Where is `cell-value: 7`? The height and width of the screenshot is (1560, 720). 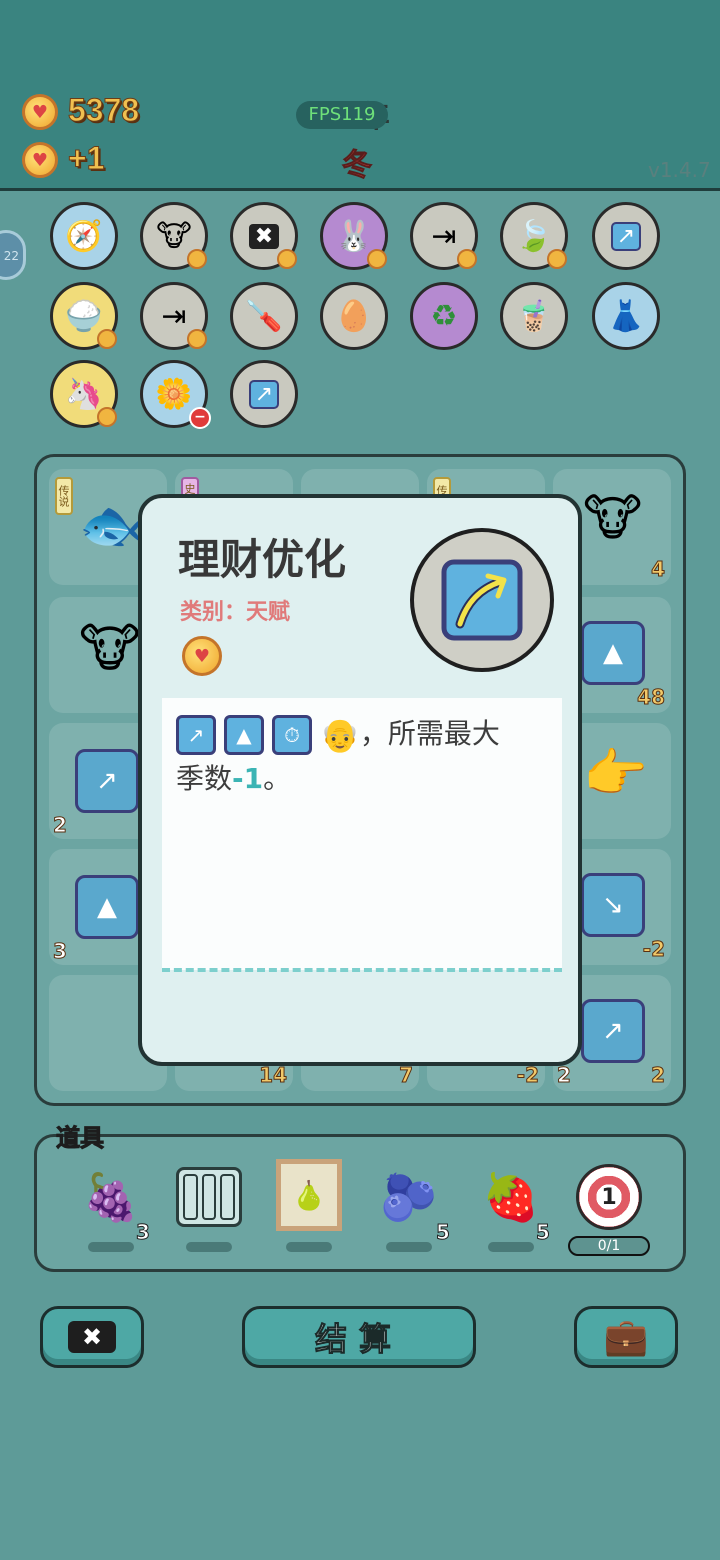
cell-value: 7 is located at coordinates (406, 1075).